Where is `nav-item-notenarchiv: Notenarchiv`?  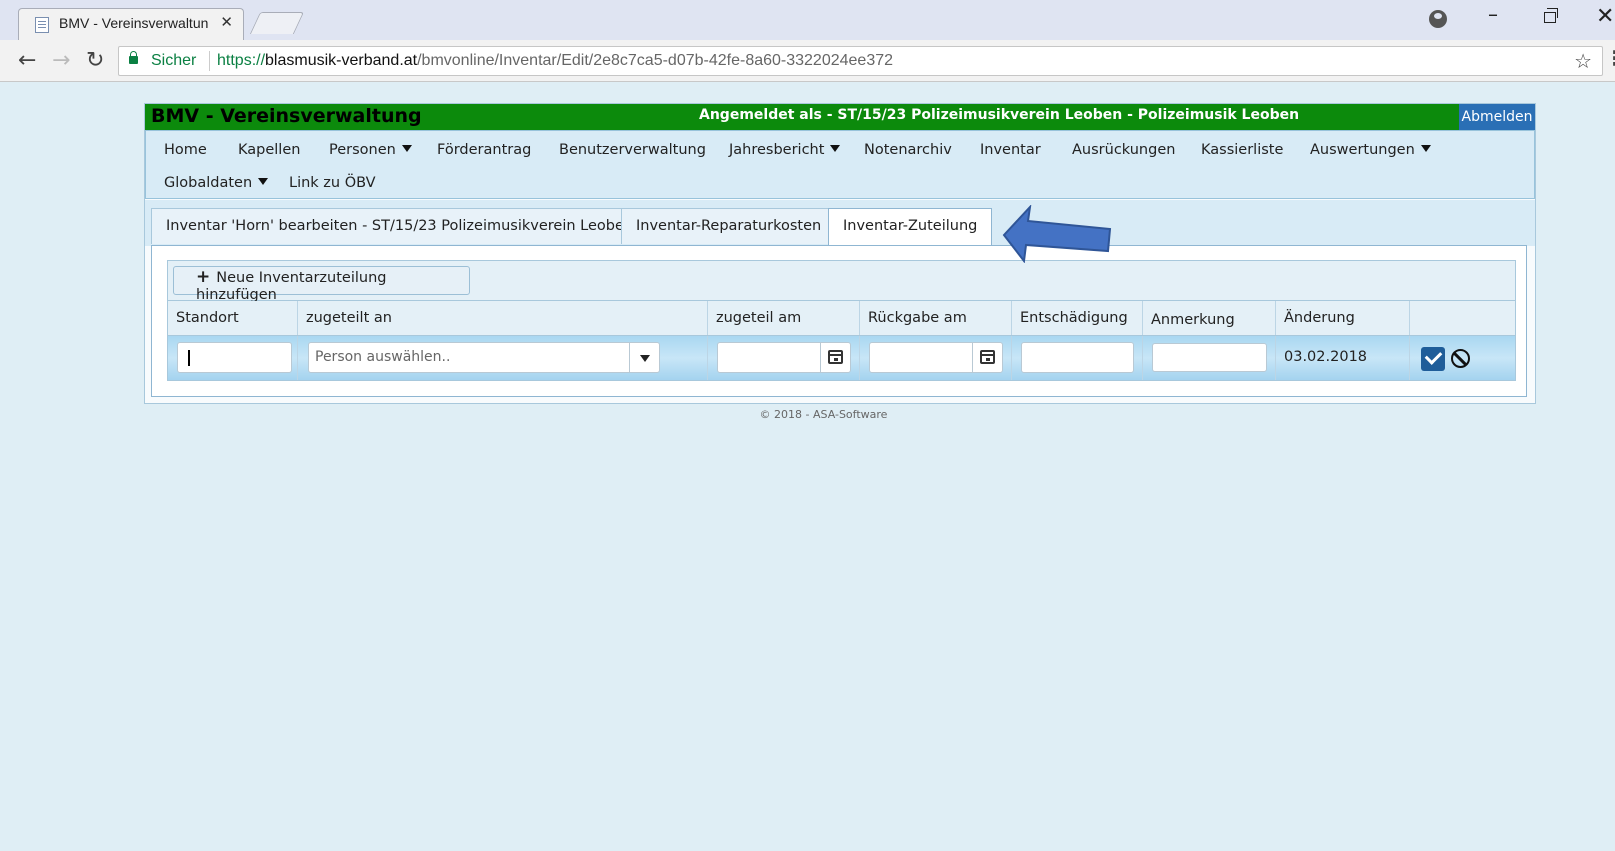 nav-item-notenarchiv: Notenarchiv is located at coordinates (908, 150).